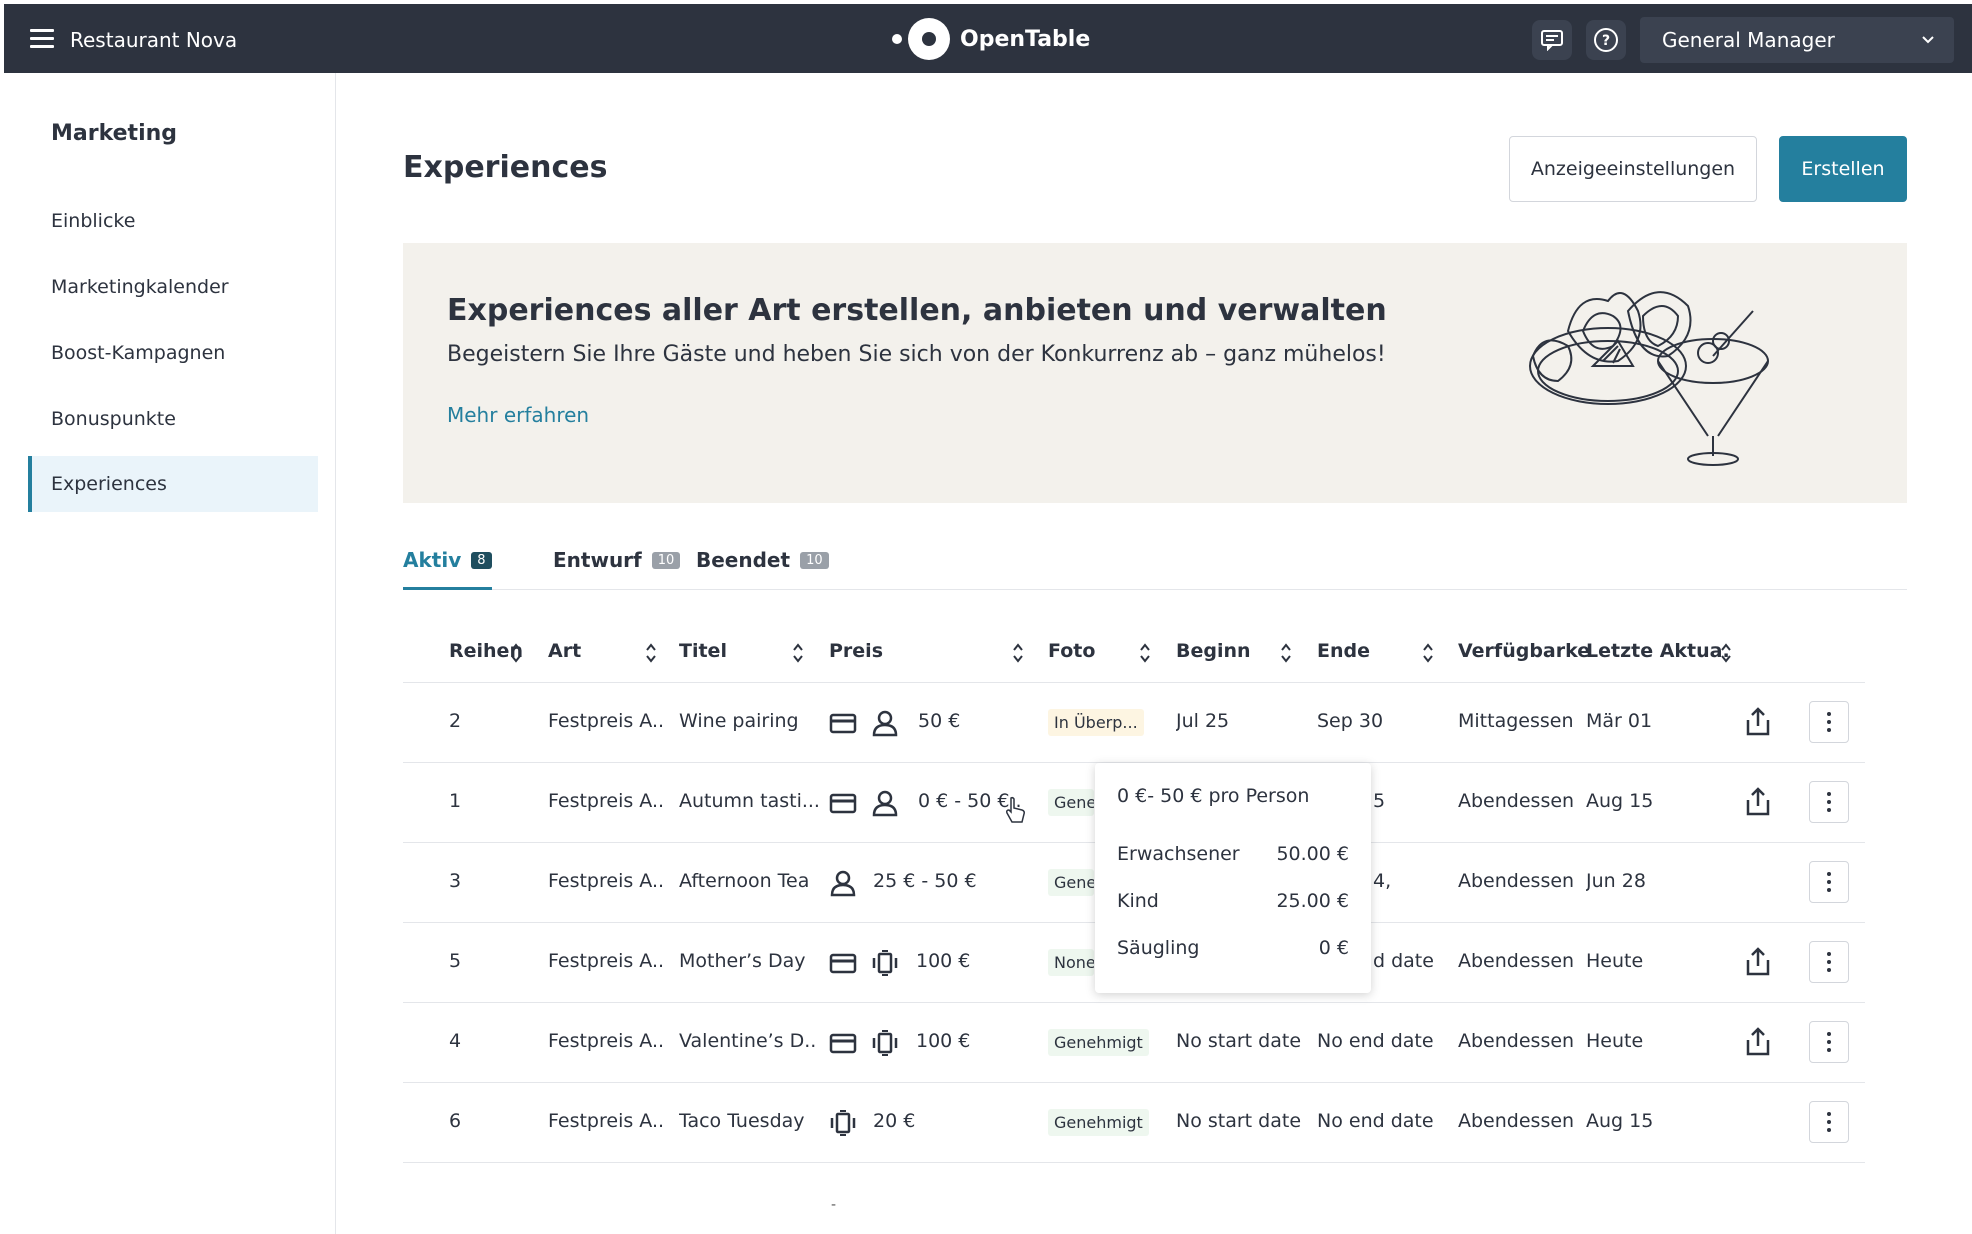  Describe the element at coordinates (762, 569) in the screenshot. I see `tab-beendet: Beendet 10` at that location.